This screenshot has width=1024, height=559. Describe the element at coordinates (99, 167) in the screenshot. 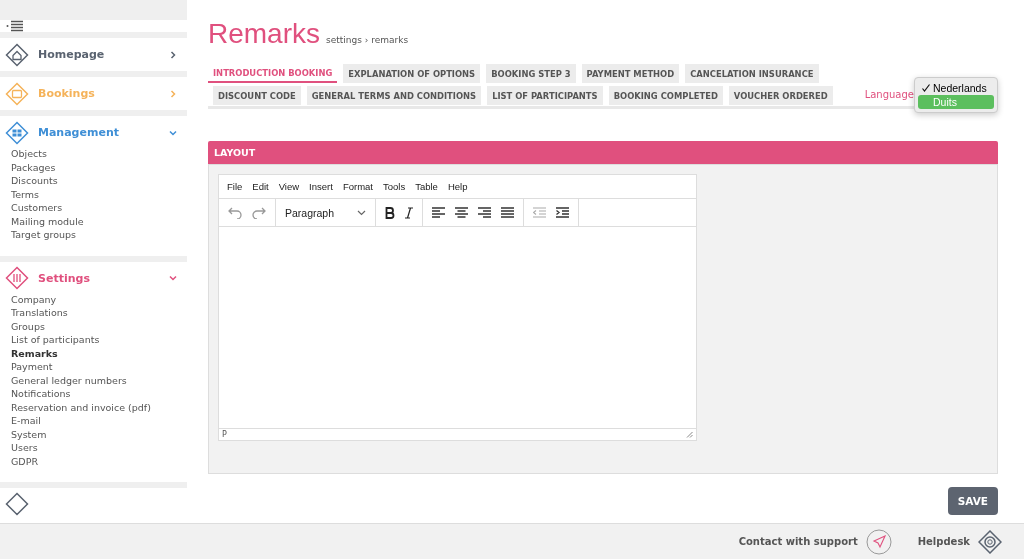

I see `sidebar-item: Packages` at that location.